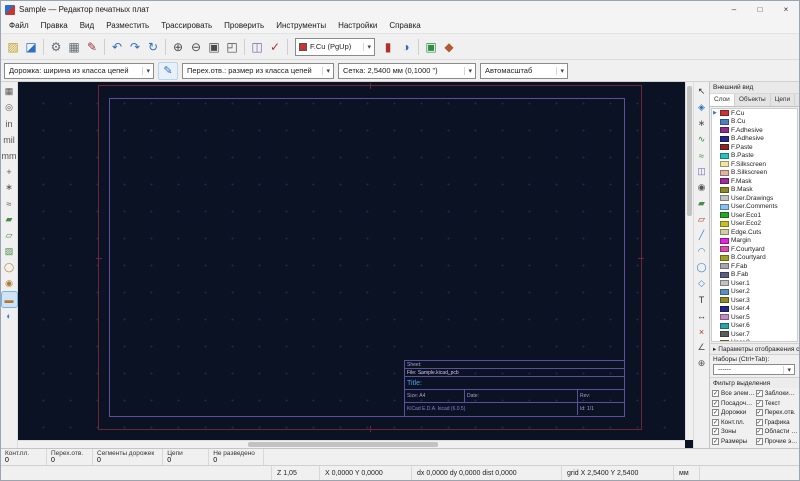 Image resolution: width=800 pixels, height=481 pixels. I want to click on redo-icon: ↷, so click(135, 47).